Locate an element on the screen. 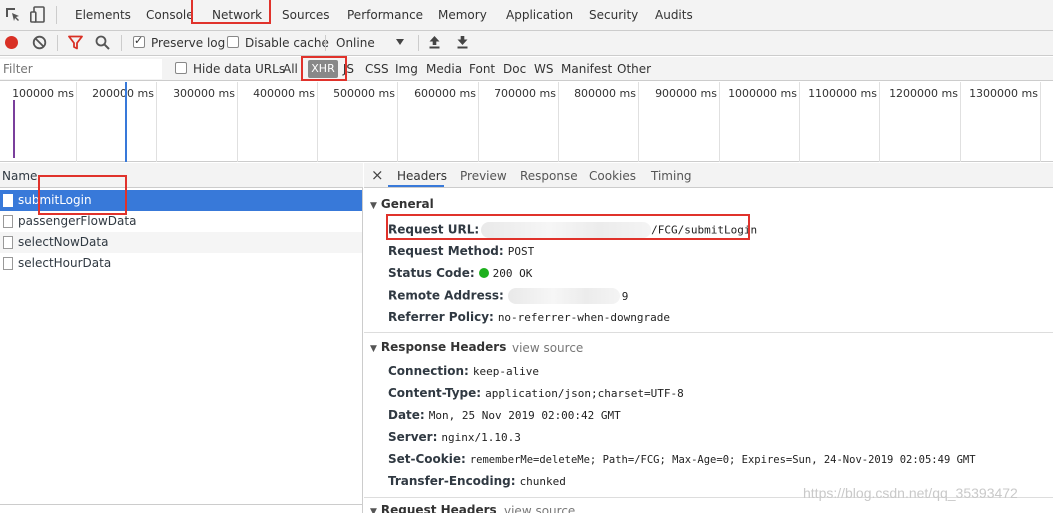  disable-cache-label: Disable cache is located at coordinates (287, 43).